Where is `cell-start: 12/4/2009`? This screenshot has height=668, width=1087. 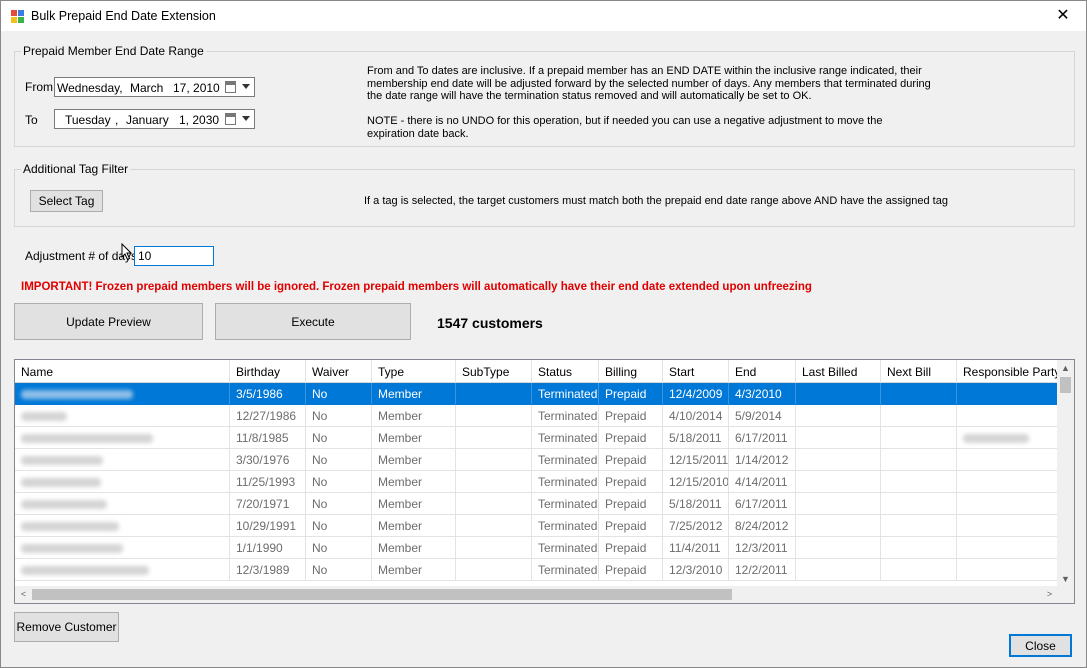 cell-start: 12/4/2009 is located at coordinates (696, 394).